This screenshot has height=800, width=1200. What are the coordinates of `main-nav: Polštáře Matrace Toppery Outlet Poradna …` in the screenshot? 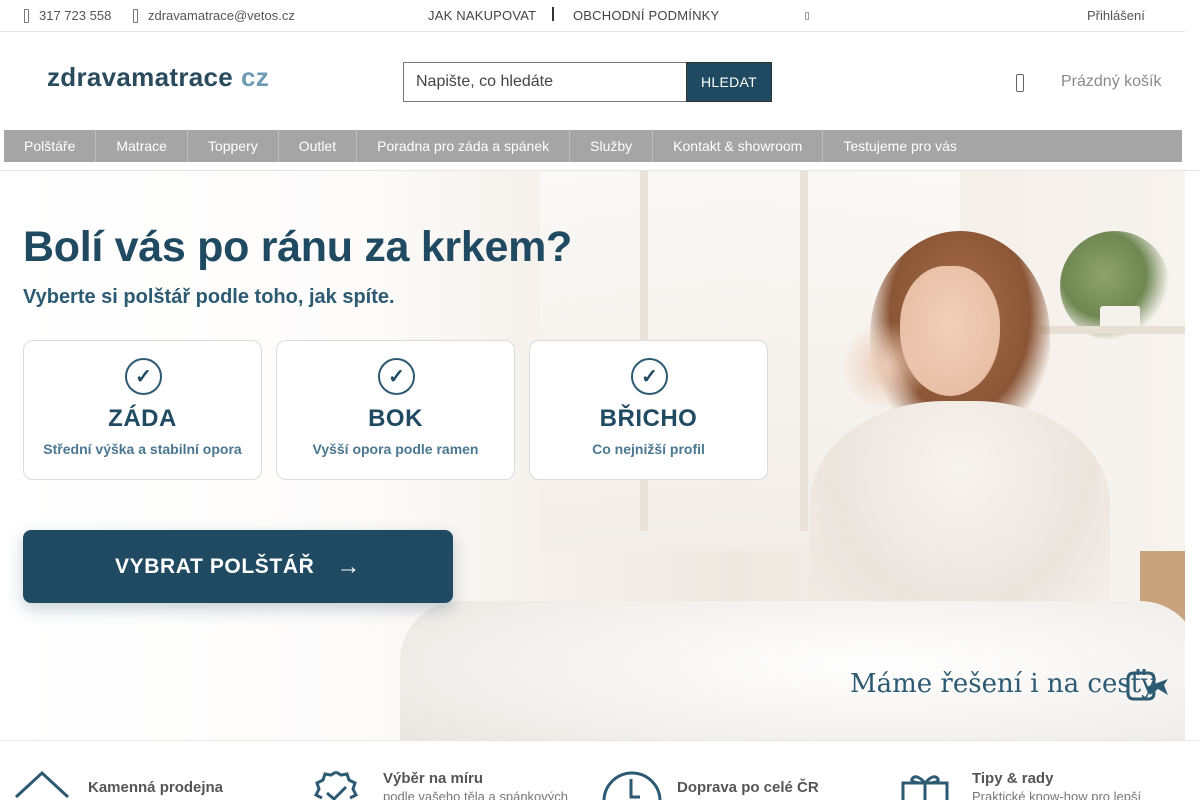 It's located at (593, 146).